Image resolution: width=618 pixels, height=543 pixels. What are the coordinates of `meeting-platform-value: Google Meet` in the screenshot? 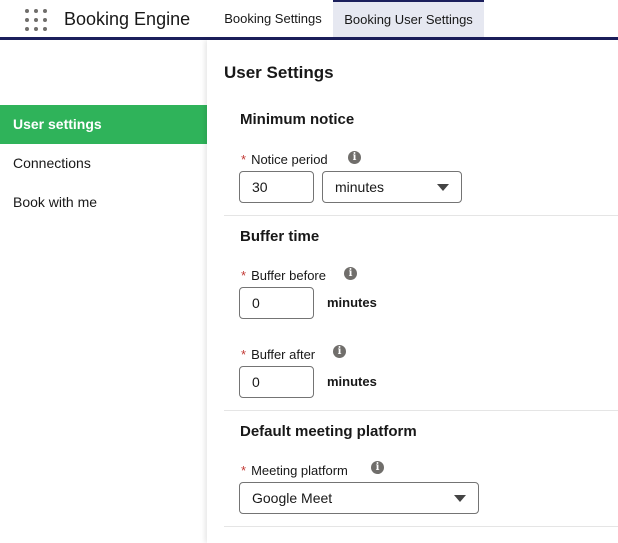 It's located at (292, 498).